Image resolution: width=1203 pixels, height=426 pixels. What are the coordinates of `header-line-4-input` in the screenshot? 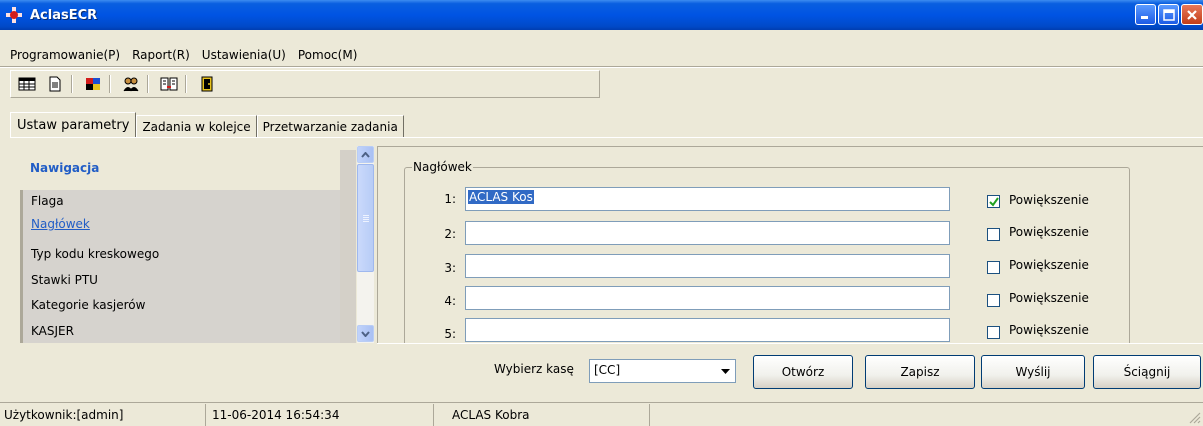 It's located at (707, 298).